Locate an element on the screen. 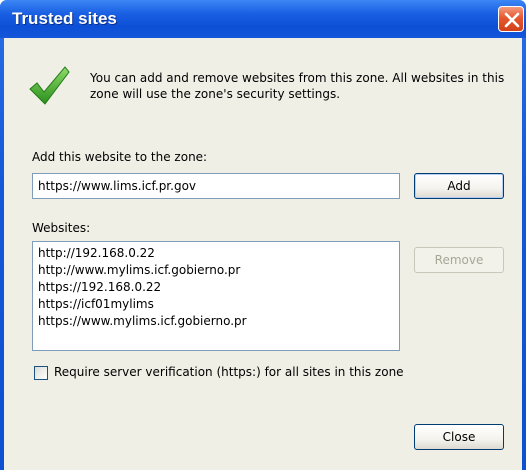 The image size is (526, 470). window-close-button is located at coordinates (511, 19).